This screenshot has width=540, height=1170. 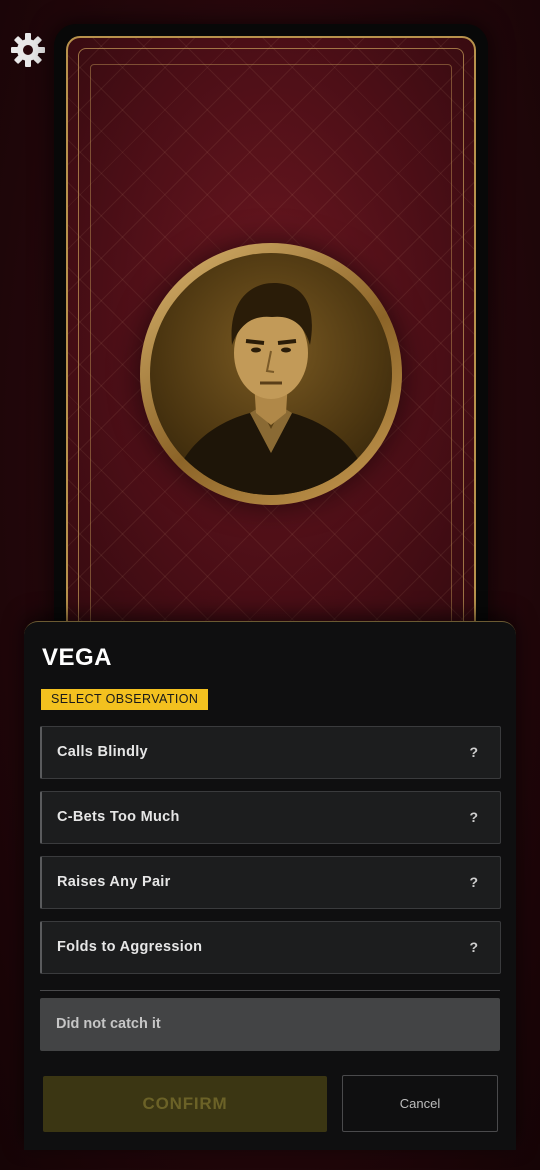 I want to click on select-observation-badge: SELECT OBSERVATION, so click(x=125, y=699).